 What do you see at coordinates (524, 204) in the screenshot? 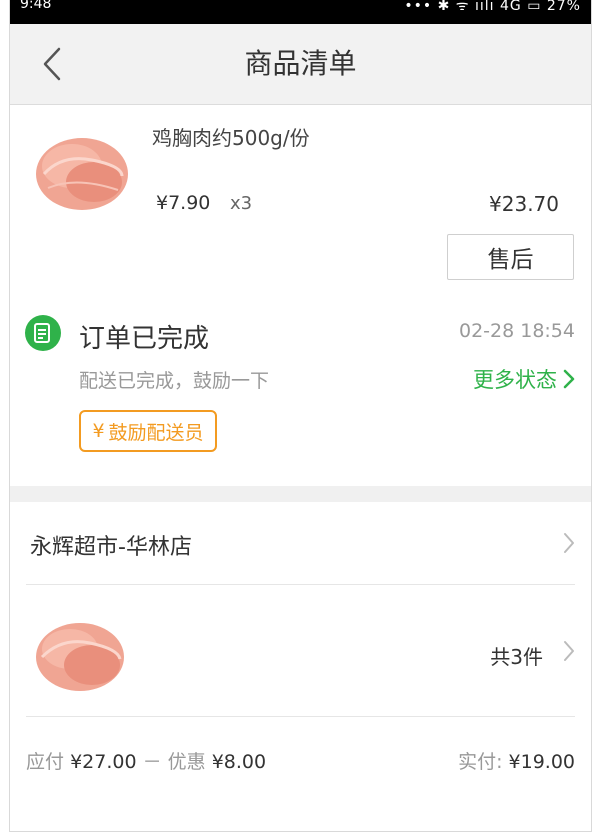
I see `line-total: ¥23.70` at bounding box center [524, 204].